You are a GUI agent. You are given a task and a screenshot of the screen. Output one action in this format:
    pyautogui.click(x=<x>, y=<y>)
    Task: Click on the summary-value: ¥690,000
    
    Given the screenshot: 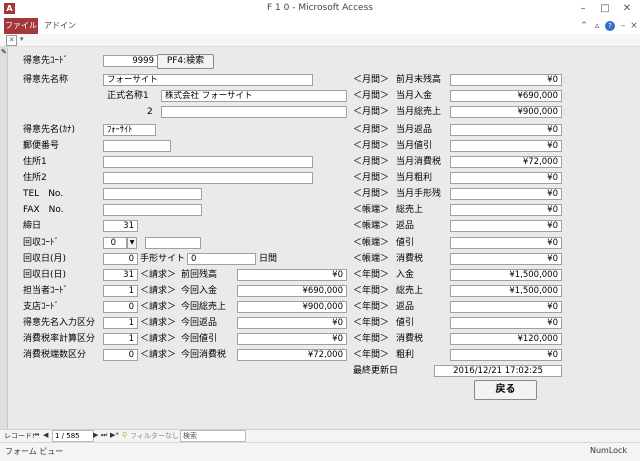 What is the action you would take?
    pyautogui.click(x=506, y=96)
    